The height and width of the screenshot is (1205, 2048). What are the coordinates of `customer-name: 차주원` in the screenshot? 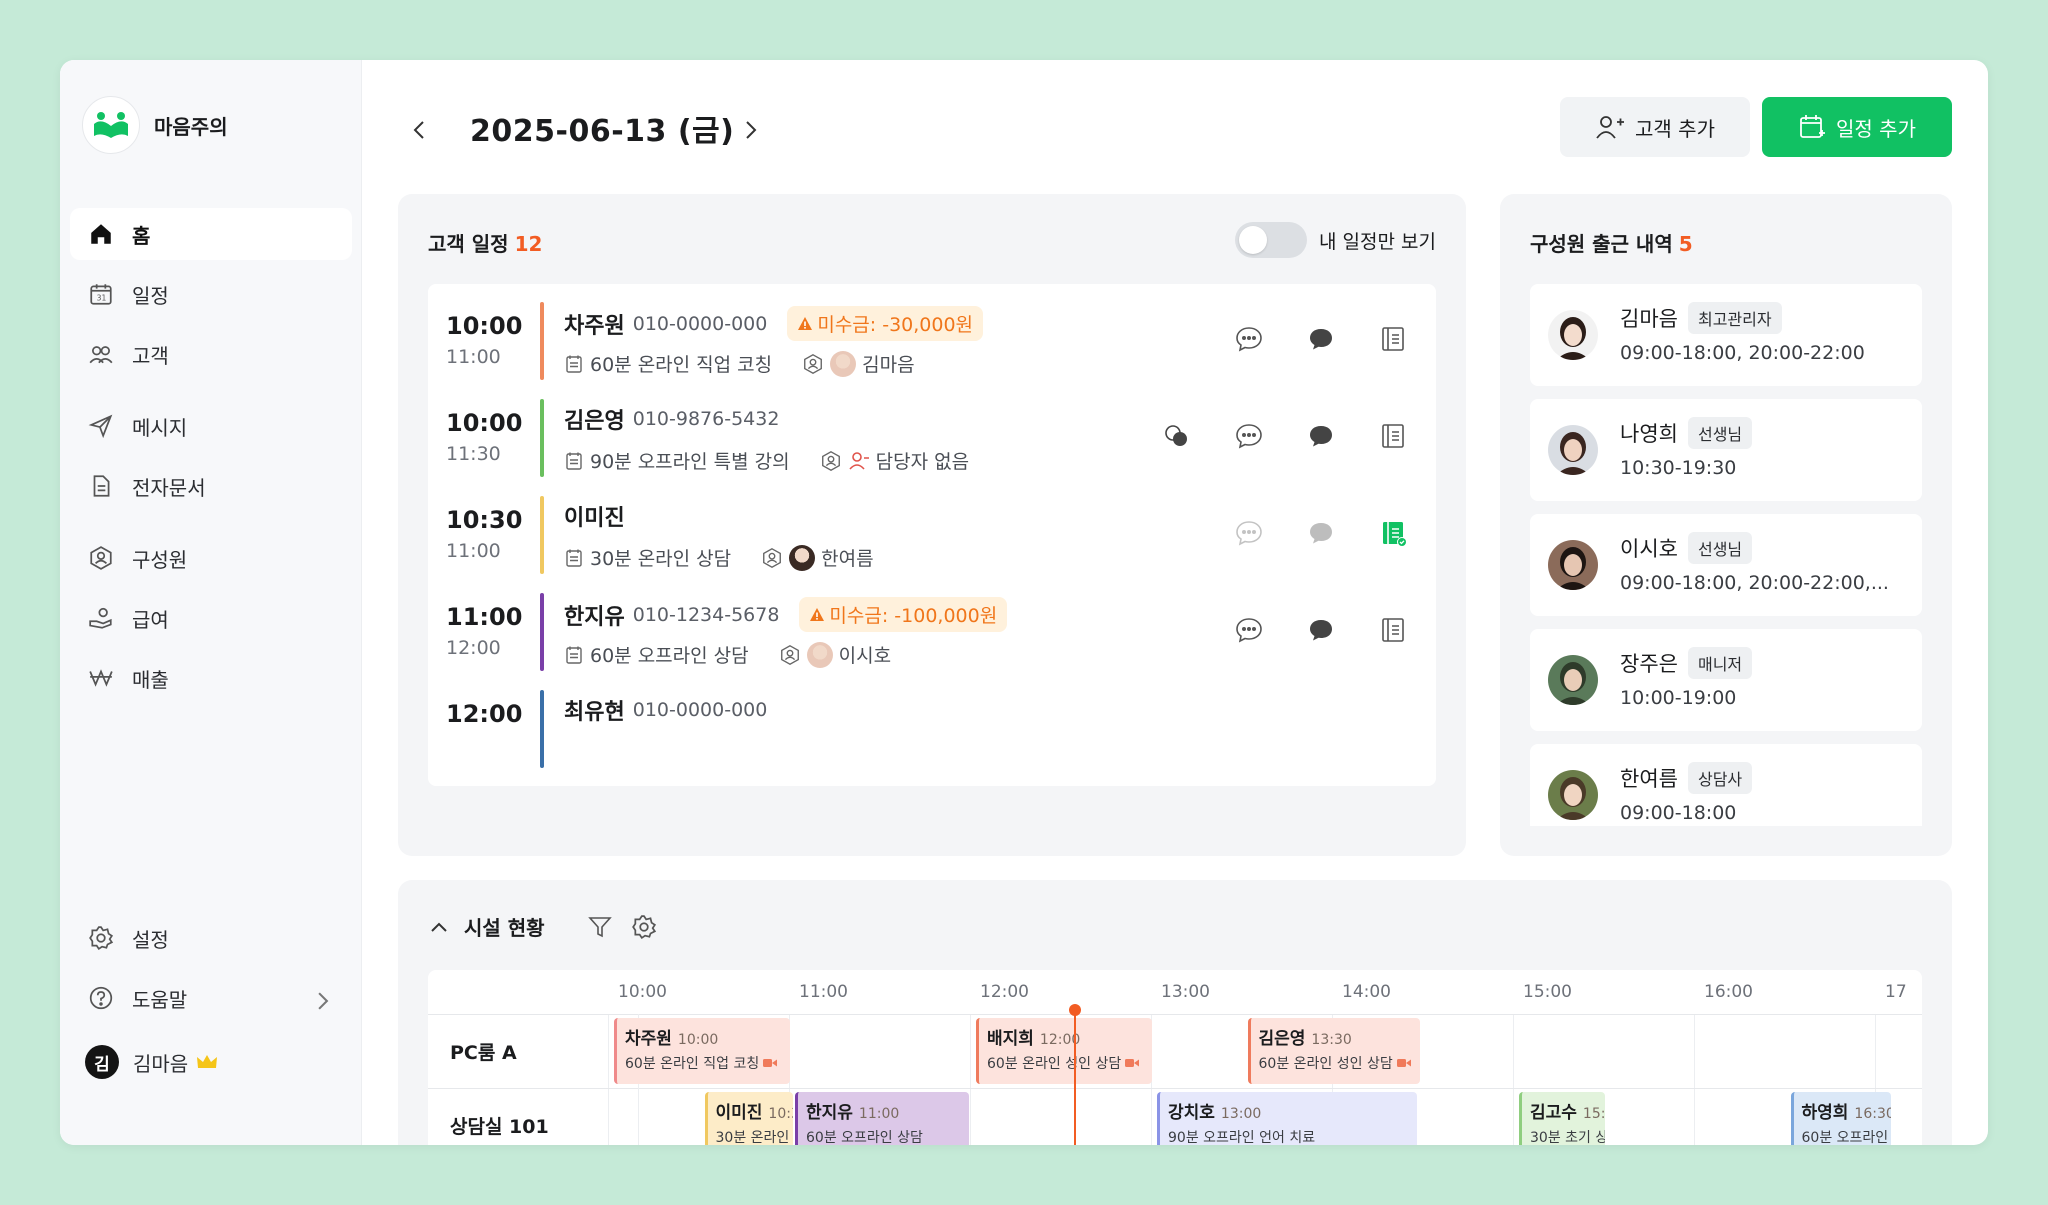 It's located at (594, 324).